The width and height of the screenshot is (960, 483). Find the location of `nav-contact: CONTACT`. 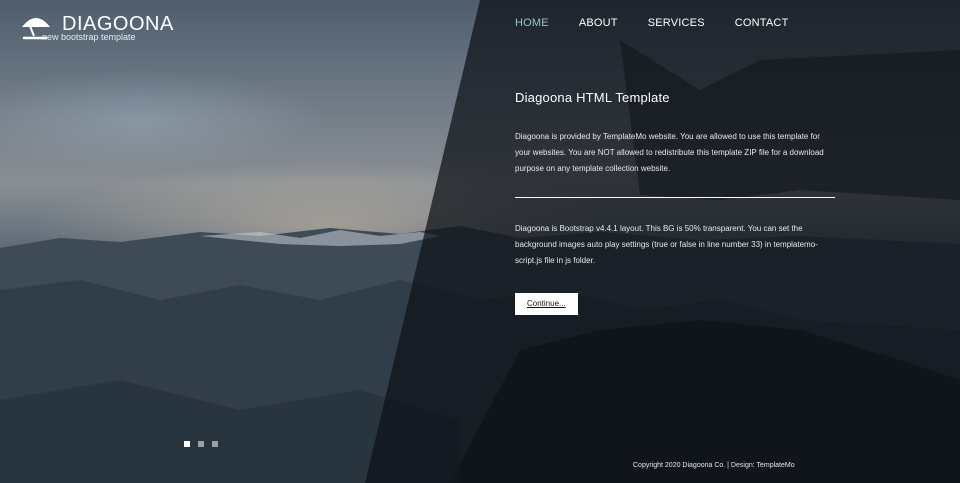

nav-contact: CONTACT is located at coordinates (762, 23).